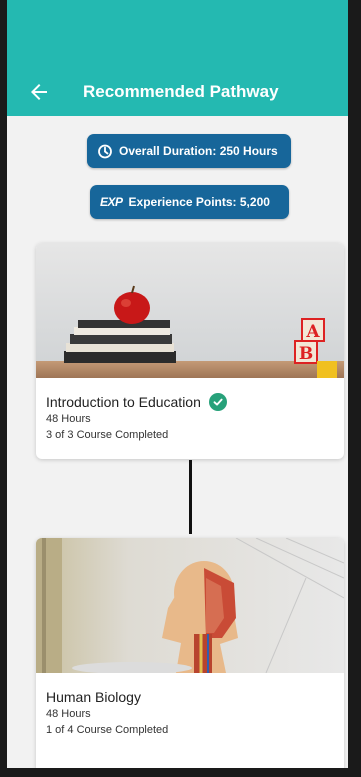  What do you see at coordinates (93, 697) in the screenshot?
I see `course-name: Human Biology` at bounding box center [93, 697].